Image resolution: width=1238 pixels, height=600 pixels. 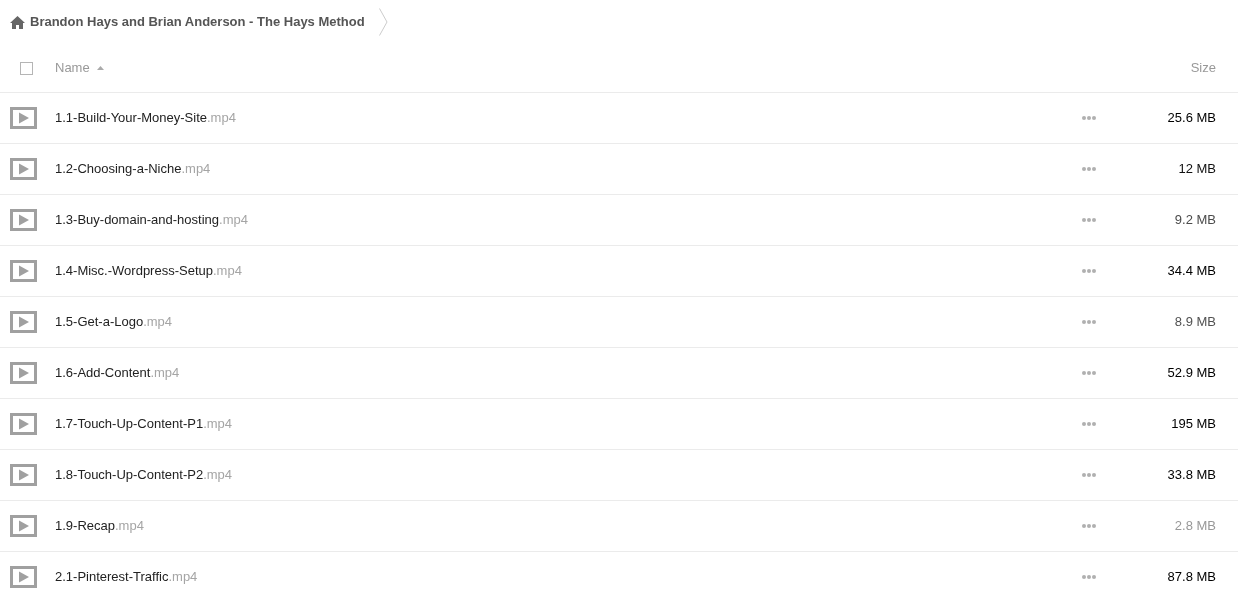 I want to click on file-name-link: 2.1-Pinterest-Traffic.mp4, so click(x=126, y=577).